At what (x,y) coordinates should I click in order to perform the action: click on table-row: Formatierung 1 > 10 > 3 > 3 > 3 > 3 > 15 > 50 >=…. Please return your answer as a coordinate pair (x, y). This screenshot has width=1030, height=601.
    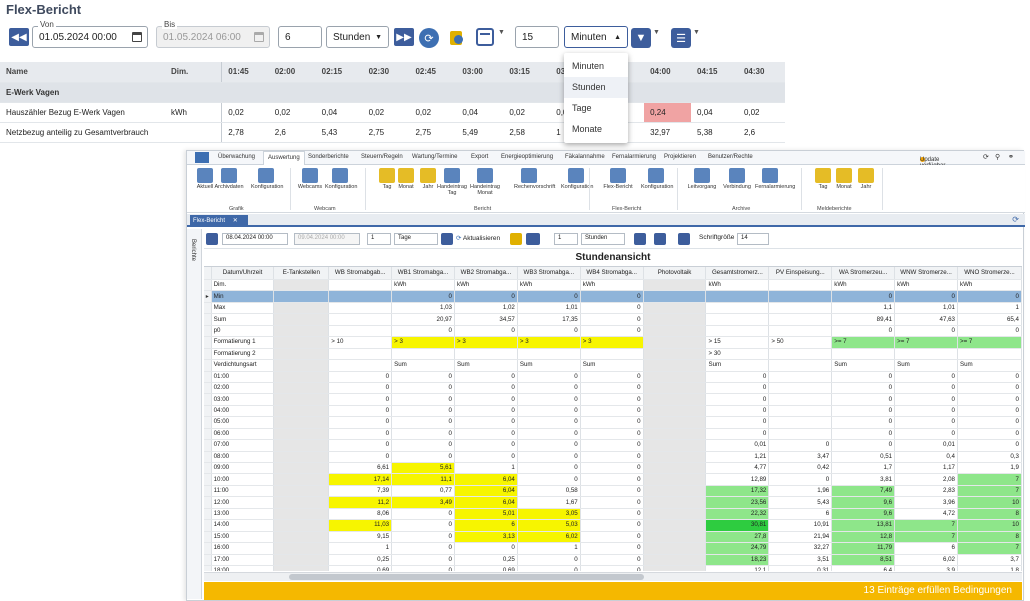
    Looking at the image, I should click on (613, 342).